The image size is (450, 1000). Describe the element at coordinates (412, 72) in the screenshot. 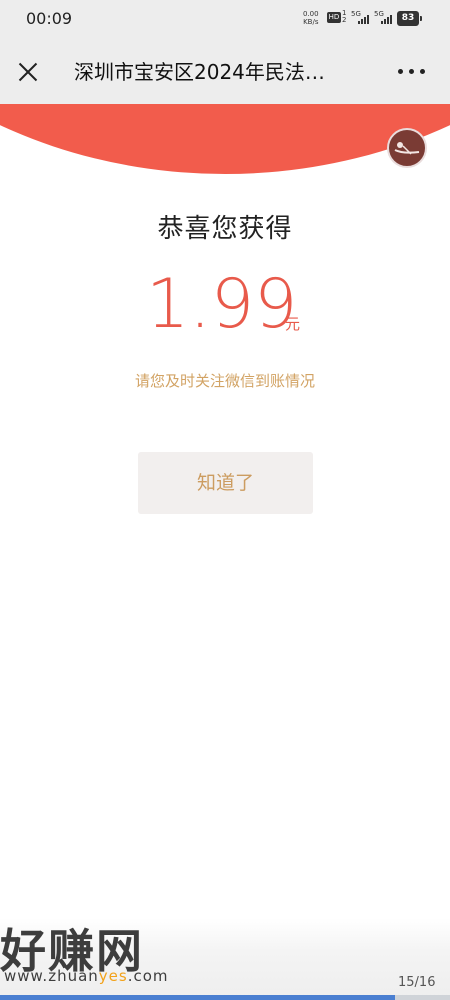

I see `more-icon` at that location.